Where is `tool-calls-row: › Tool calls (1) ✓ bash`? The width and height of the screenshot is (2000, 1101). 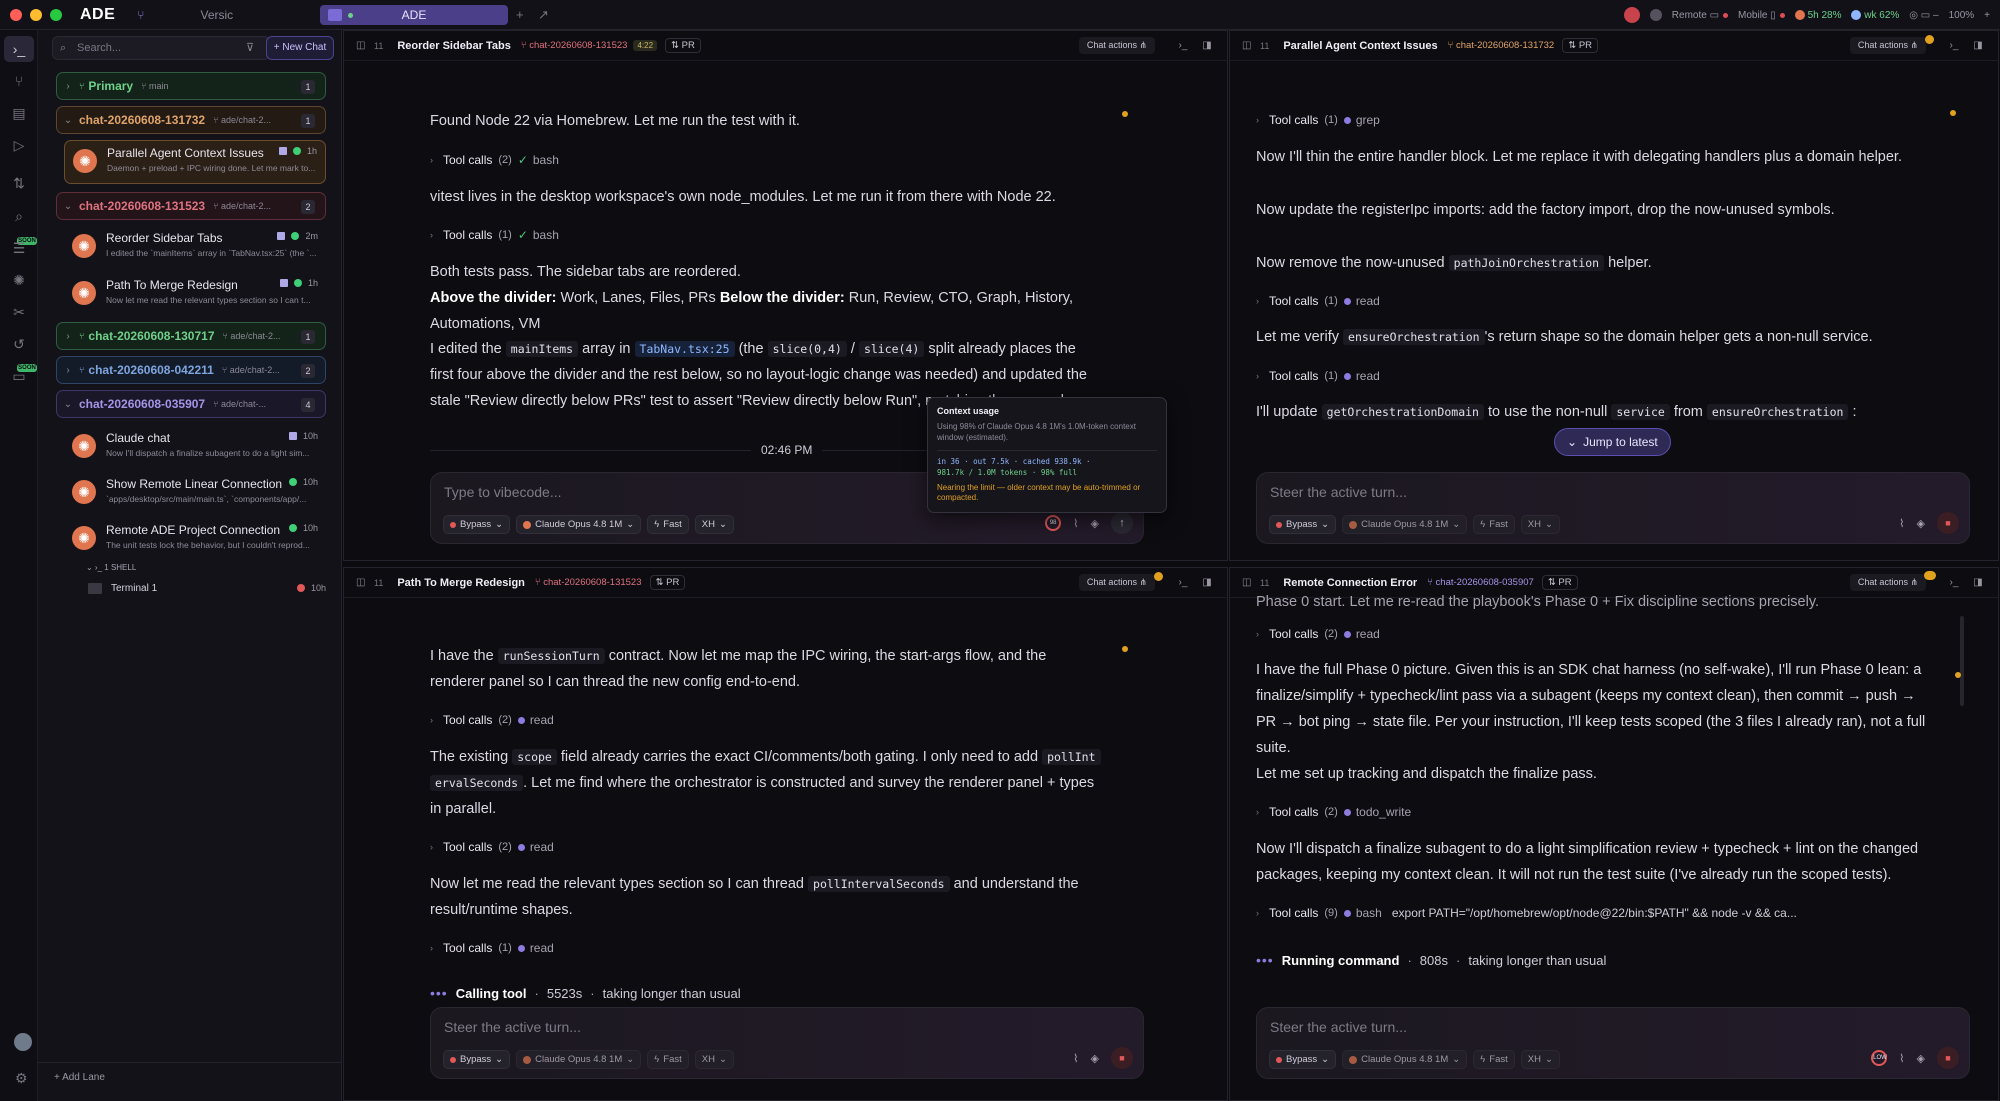
tool-calls-row: › Tool calls (1) ✓ bash is located at coordinates (494, 235).